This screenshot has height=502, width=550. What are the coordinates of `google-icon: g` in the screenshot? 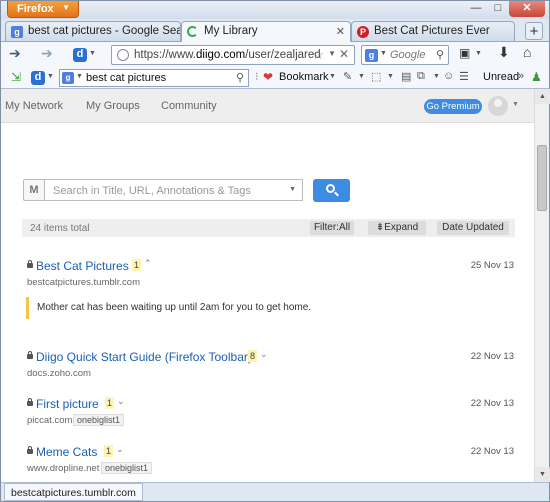 It's located at (17, 32).